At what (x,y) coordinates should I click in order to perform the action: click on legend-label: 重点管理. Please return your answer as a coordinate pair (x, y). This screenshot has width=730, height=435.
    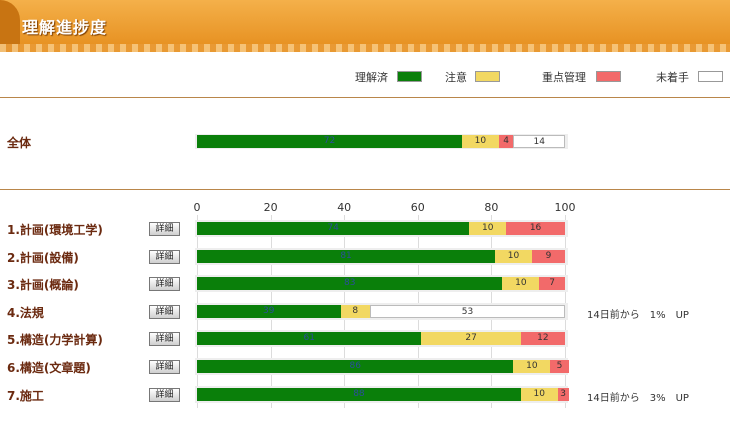
    Looking at the image, I should click on (564, 77).